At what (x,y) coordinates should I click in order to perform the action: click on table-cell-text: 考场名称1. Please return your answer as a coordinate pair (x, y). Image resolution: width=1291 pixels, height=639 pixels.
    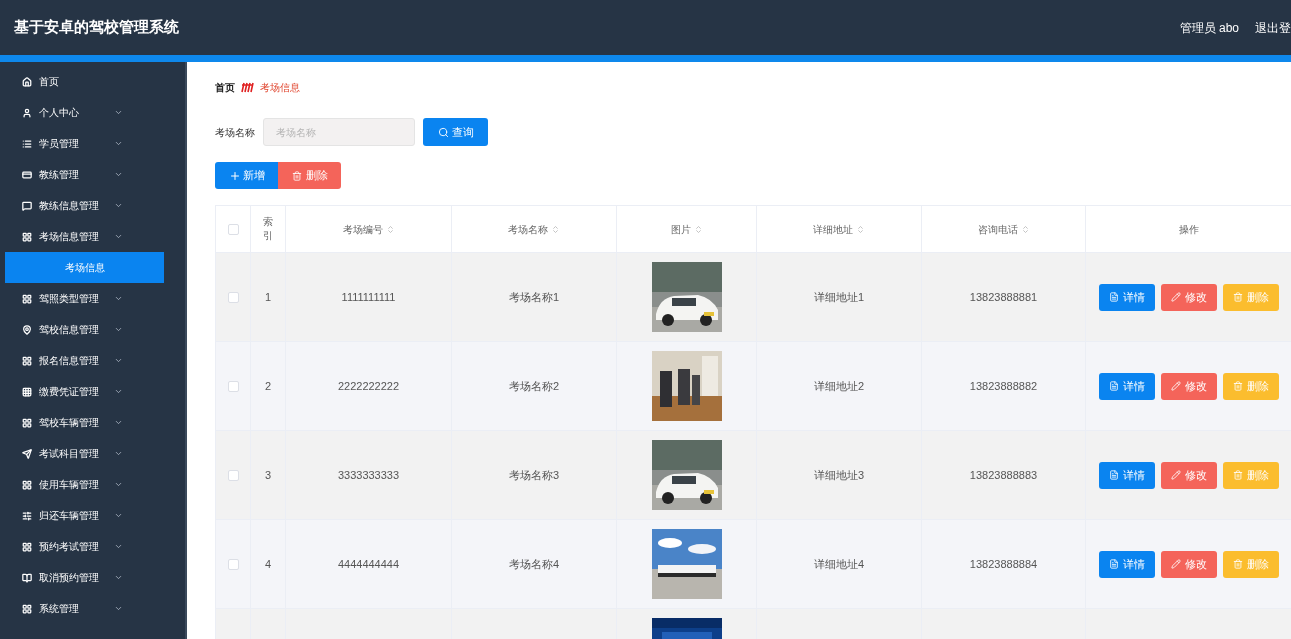
    Looking at the image, I should click on (534, 297).